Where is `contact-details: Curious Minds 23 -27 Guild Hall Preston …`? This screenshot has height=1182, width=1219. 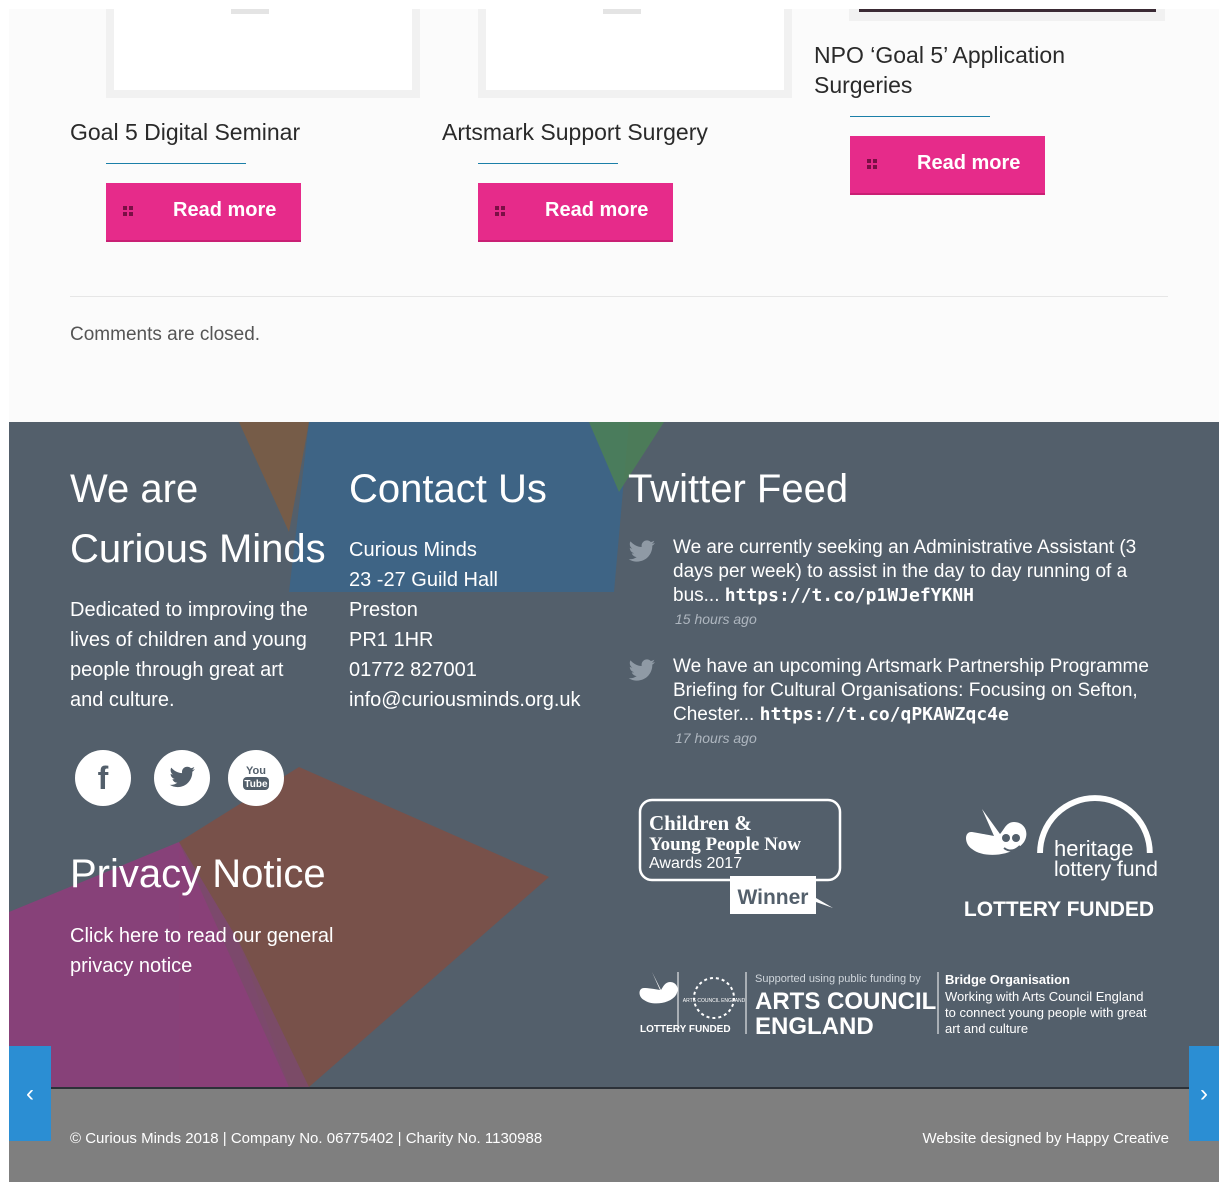 contact-details: Curious Minds 23 -27 Guild Hall Preston … is located at coordinates (465, 625).